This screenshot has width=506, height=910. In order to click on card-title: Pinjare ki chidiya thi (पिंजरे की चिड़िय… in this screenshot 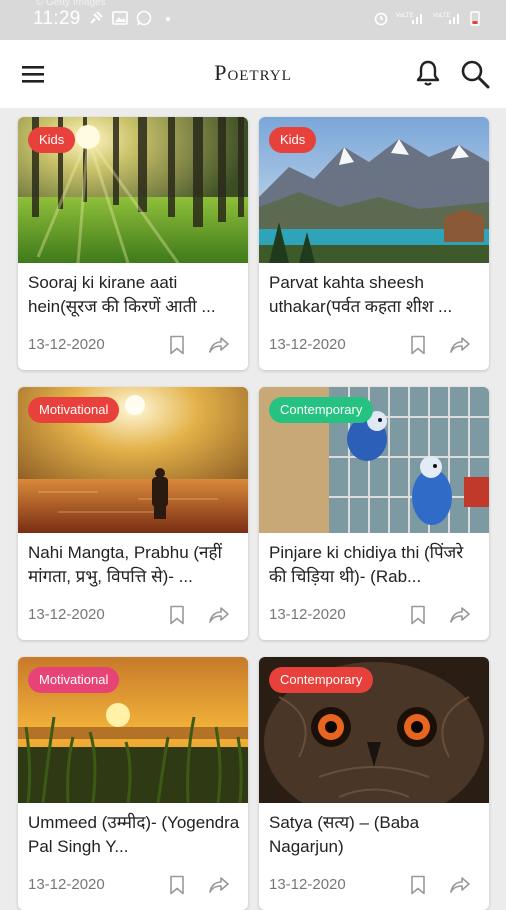, I will do `click(366, 564)`.